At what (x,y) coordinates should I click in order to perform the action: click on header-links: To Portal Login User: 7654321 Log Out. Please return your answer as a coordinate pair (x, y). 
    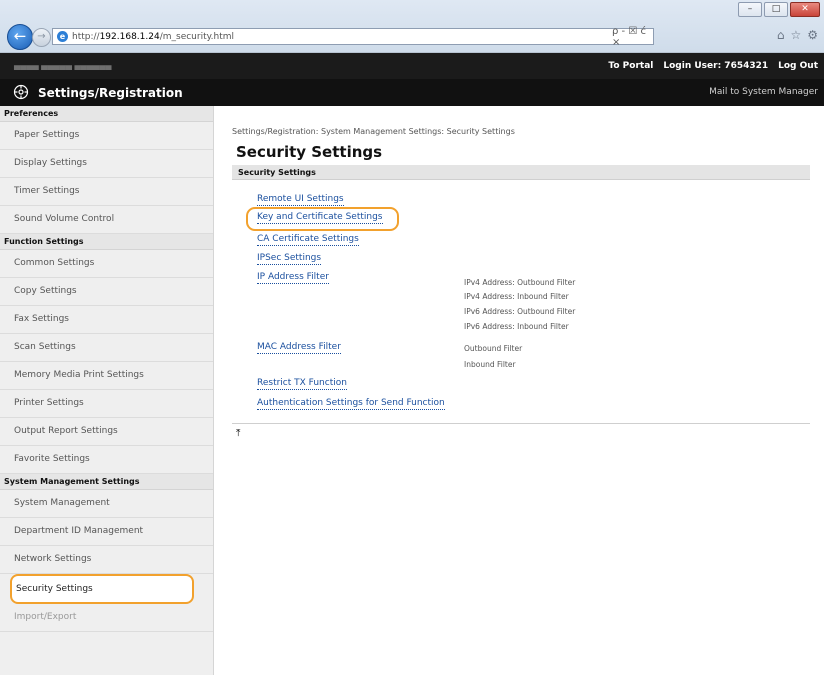
    Looking at the image, I should click on (713, 66).